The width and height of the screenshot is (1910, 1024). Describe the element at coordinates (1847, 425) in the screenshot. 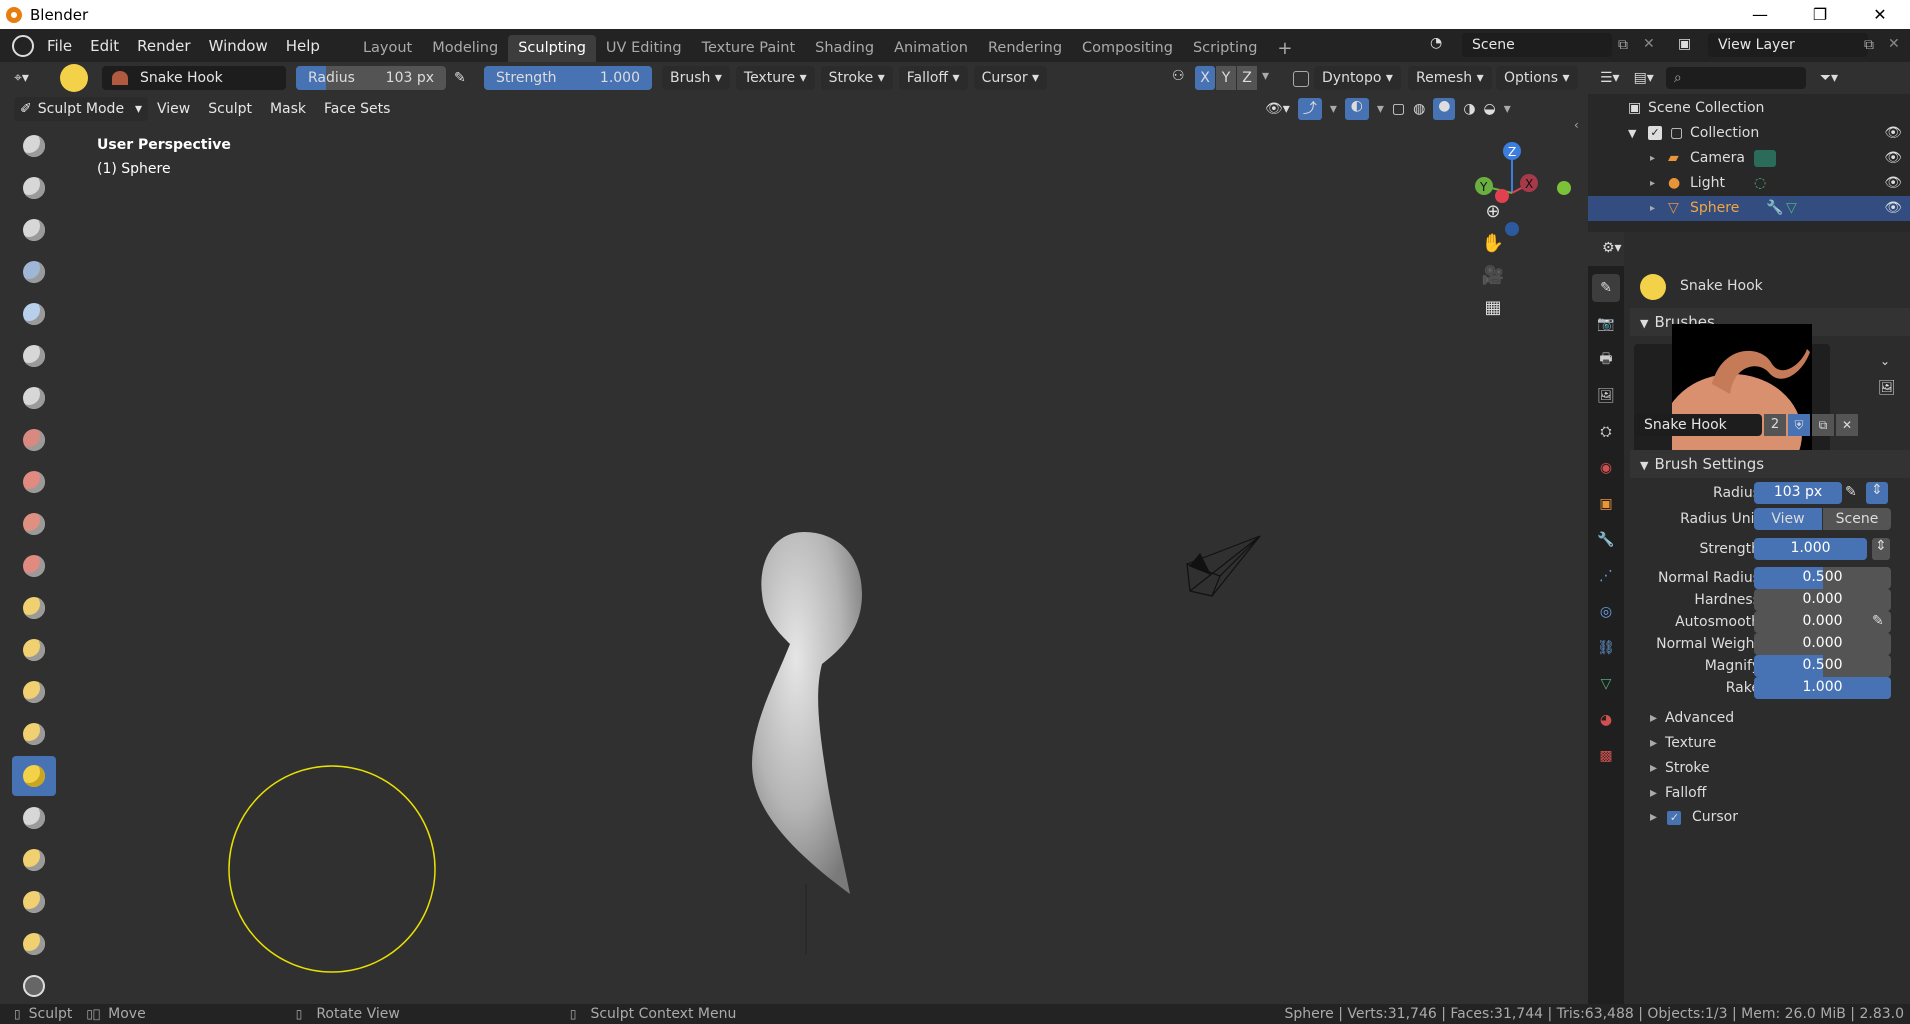

I see `unlink-brush-icon: ✕` at that location.